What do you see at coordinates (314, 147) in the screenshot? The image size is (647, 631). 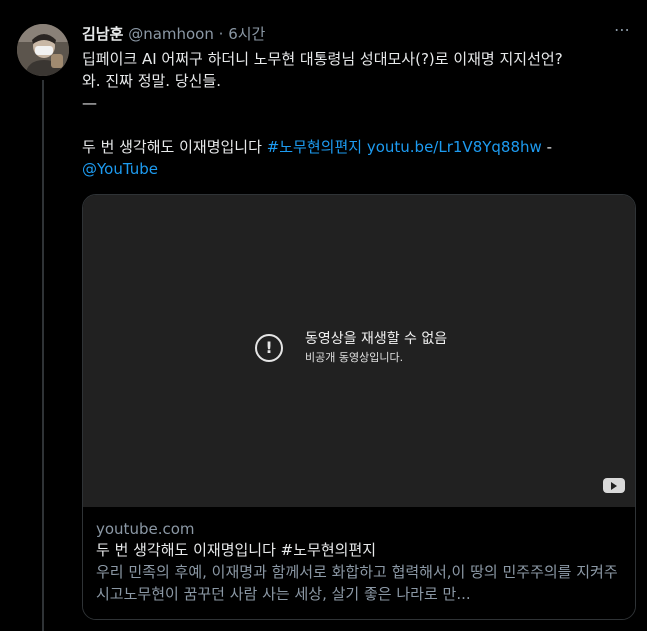 I see `hashtag-link: #노무현의편지` at bounding box center [314, 147].